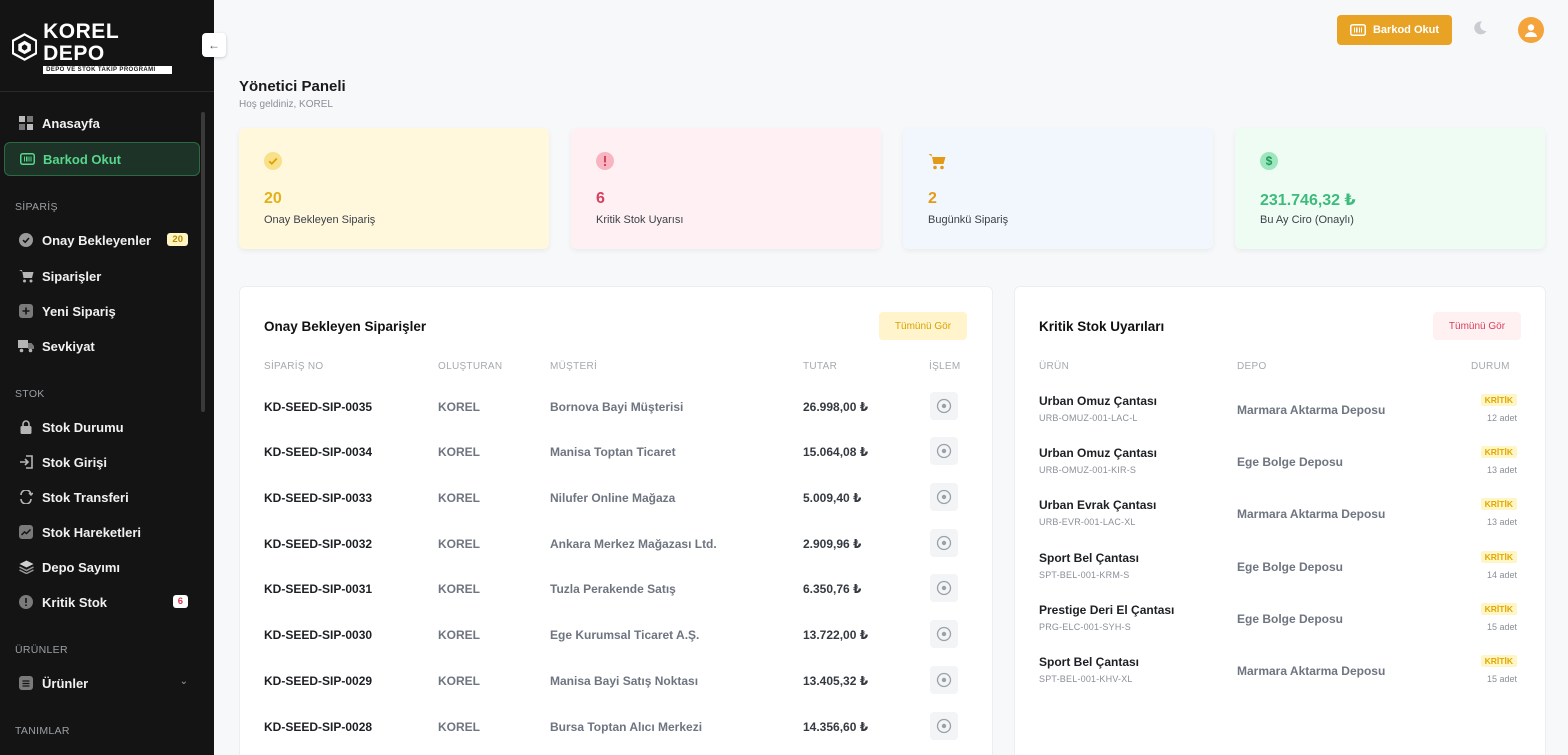  I want to click on product-code: URB-EVR-001-LAC-XL, so click(1087, 522).